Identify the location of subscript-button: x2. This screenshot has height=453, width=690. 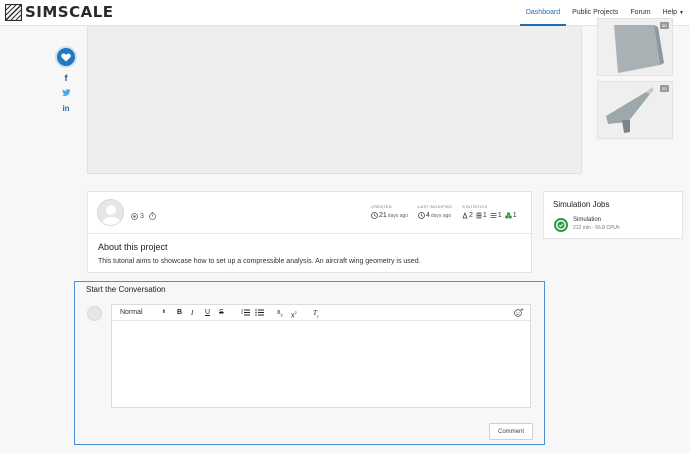
(280, 314).